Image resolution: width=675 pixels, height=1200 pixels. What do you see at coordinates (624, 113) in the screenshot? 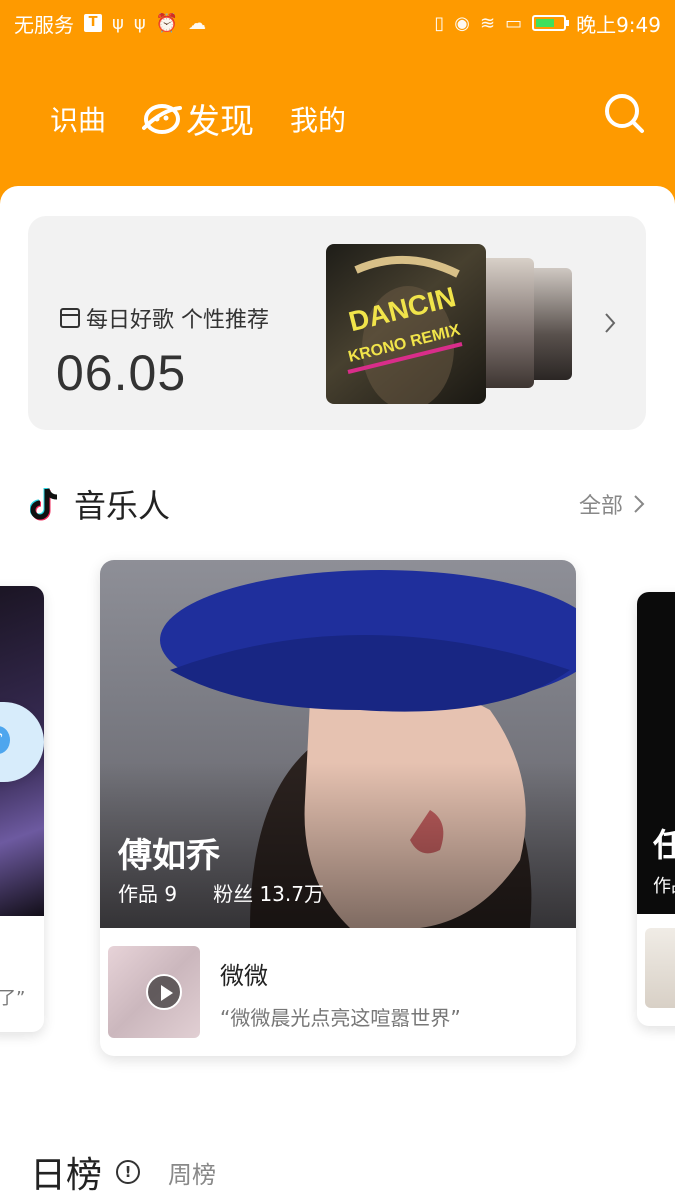
I see `search-icon` at bounding box center [624, 113].